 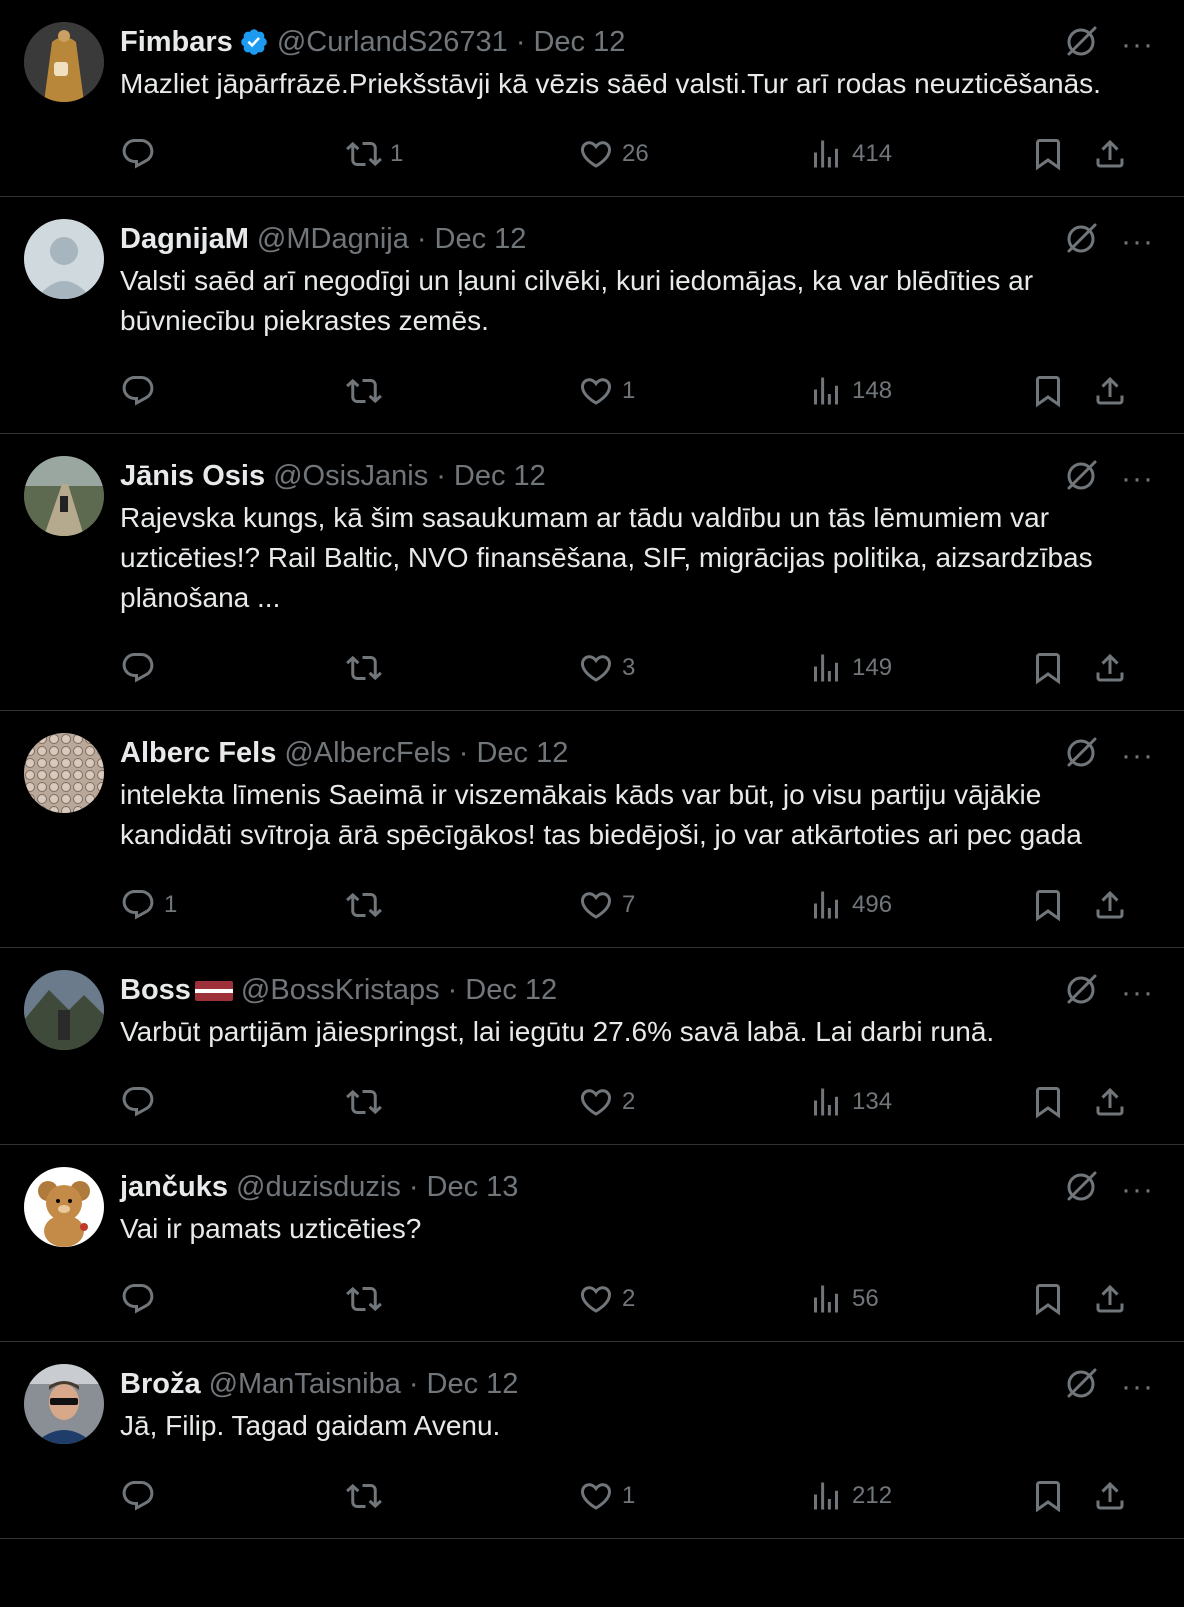 I want to click on like-button: 26, so click(x=613, y=154).